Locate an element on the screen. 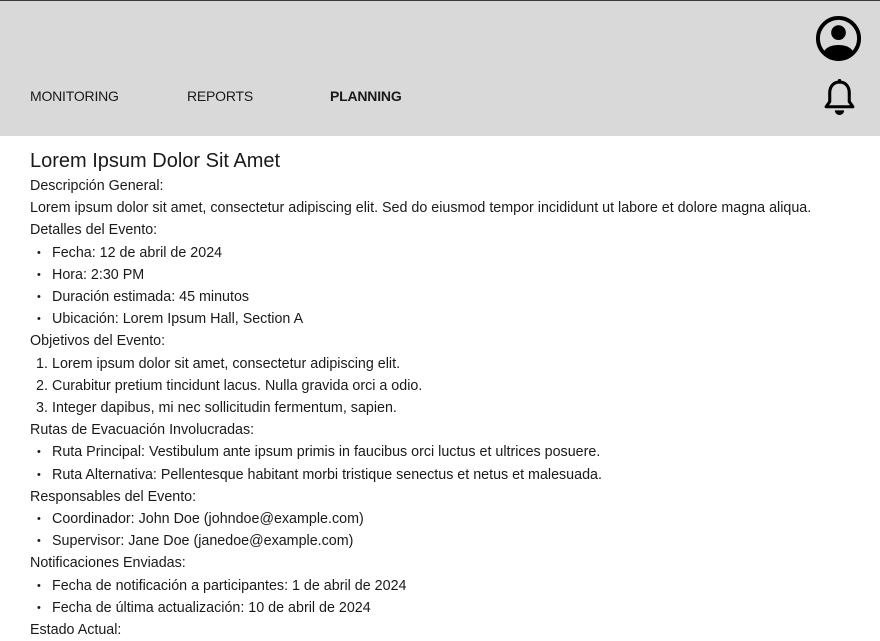 The height and width of the screenshot is (641, 880). list-item: Hora: 2:30 PM is located at coordinates (455, 275).